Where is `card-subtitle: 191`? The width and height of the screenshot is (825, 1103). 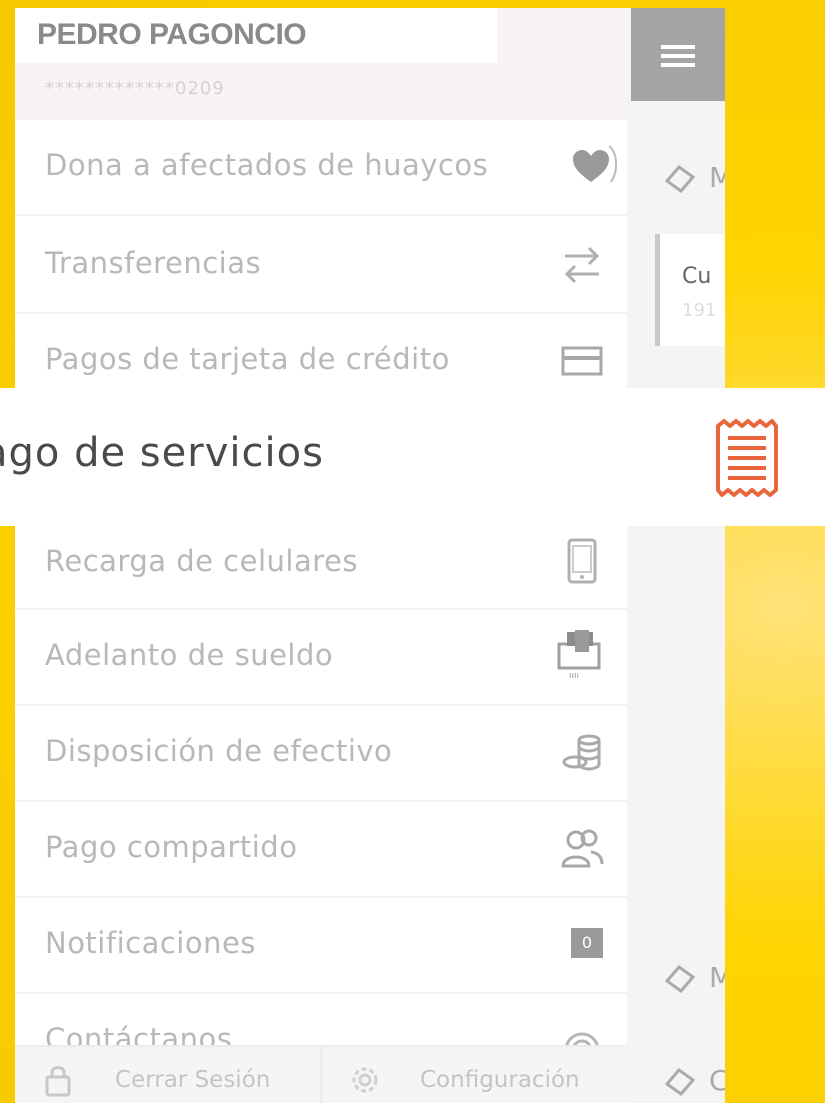
card-subtitle: 191 is located at coordinates (699, 310).